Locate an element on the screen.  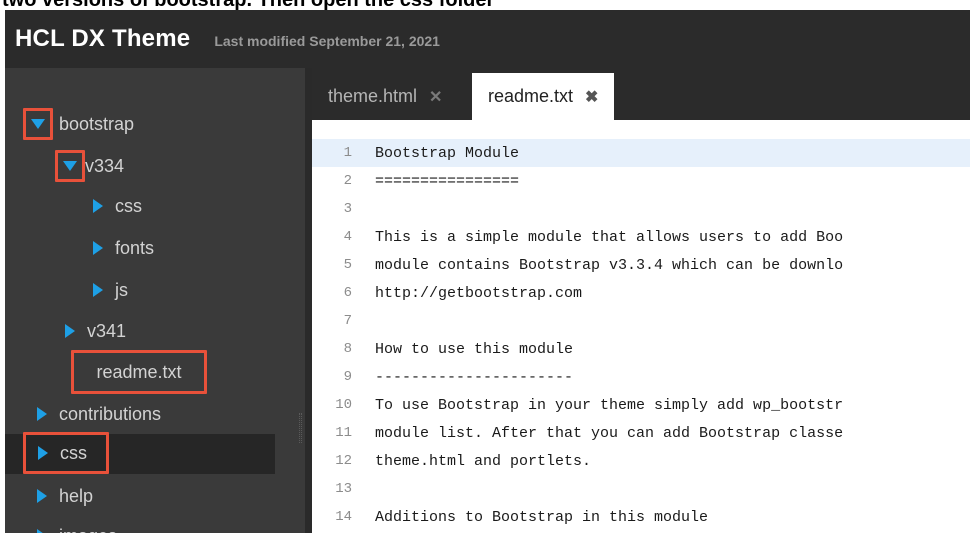
tree-folder-css-sub: css is located at coordinates (140, 206).